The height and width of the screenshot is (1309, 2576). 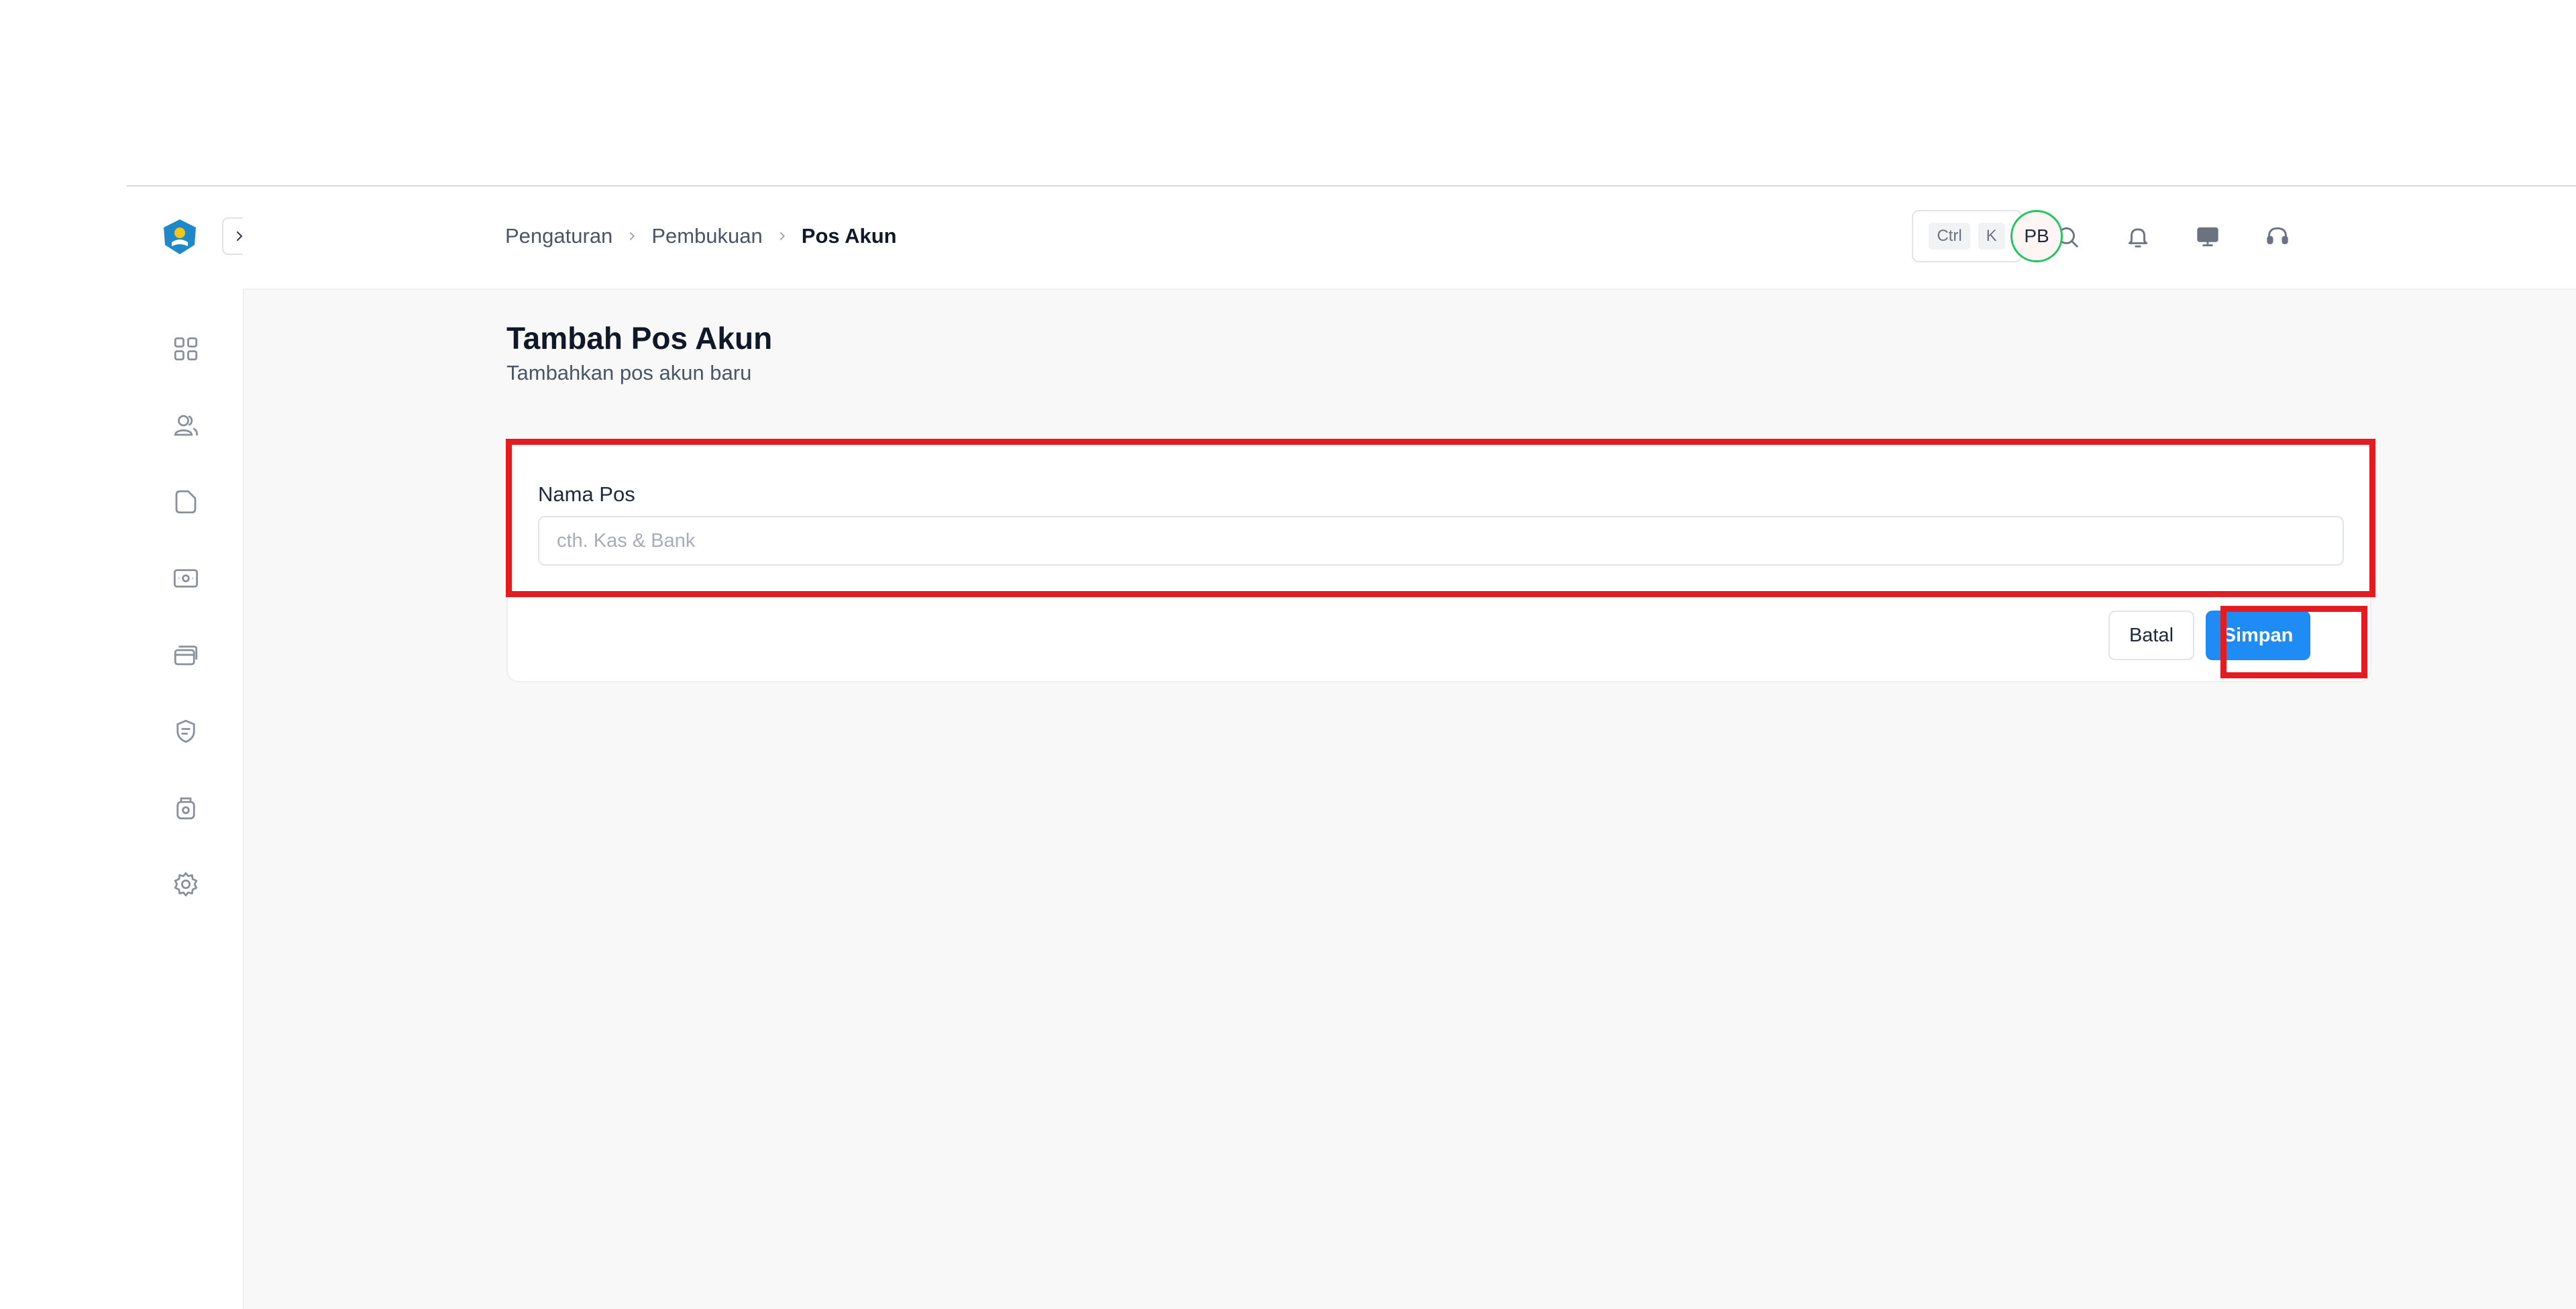 I want to click on command-palette-button: Ctrl K, so click(x=1967, y=236).